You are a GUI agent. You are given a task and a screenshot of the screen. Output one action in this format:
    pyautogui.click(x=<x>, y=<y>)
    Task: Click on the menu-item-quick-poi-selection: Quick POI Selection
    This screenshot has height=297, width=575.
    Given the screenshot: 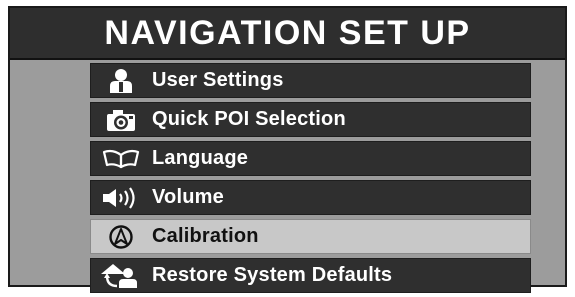 What is the action you would take?
    pyautogui.click(x=310, y=119)
    